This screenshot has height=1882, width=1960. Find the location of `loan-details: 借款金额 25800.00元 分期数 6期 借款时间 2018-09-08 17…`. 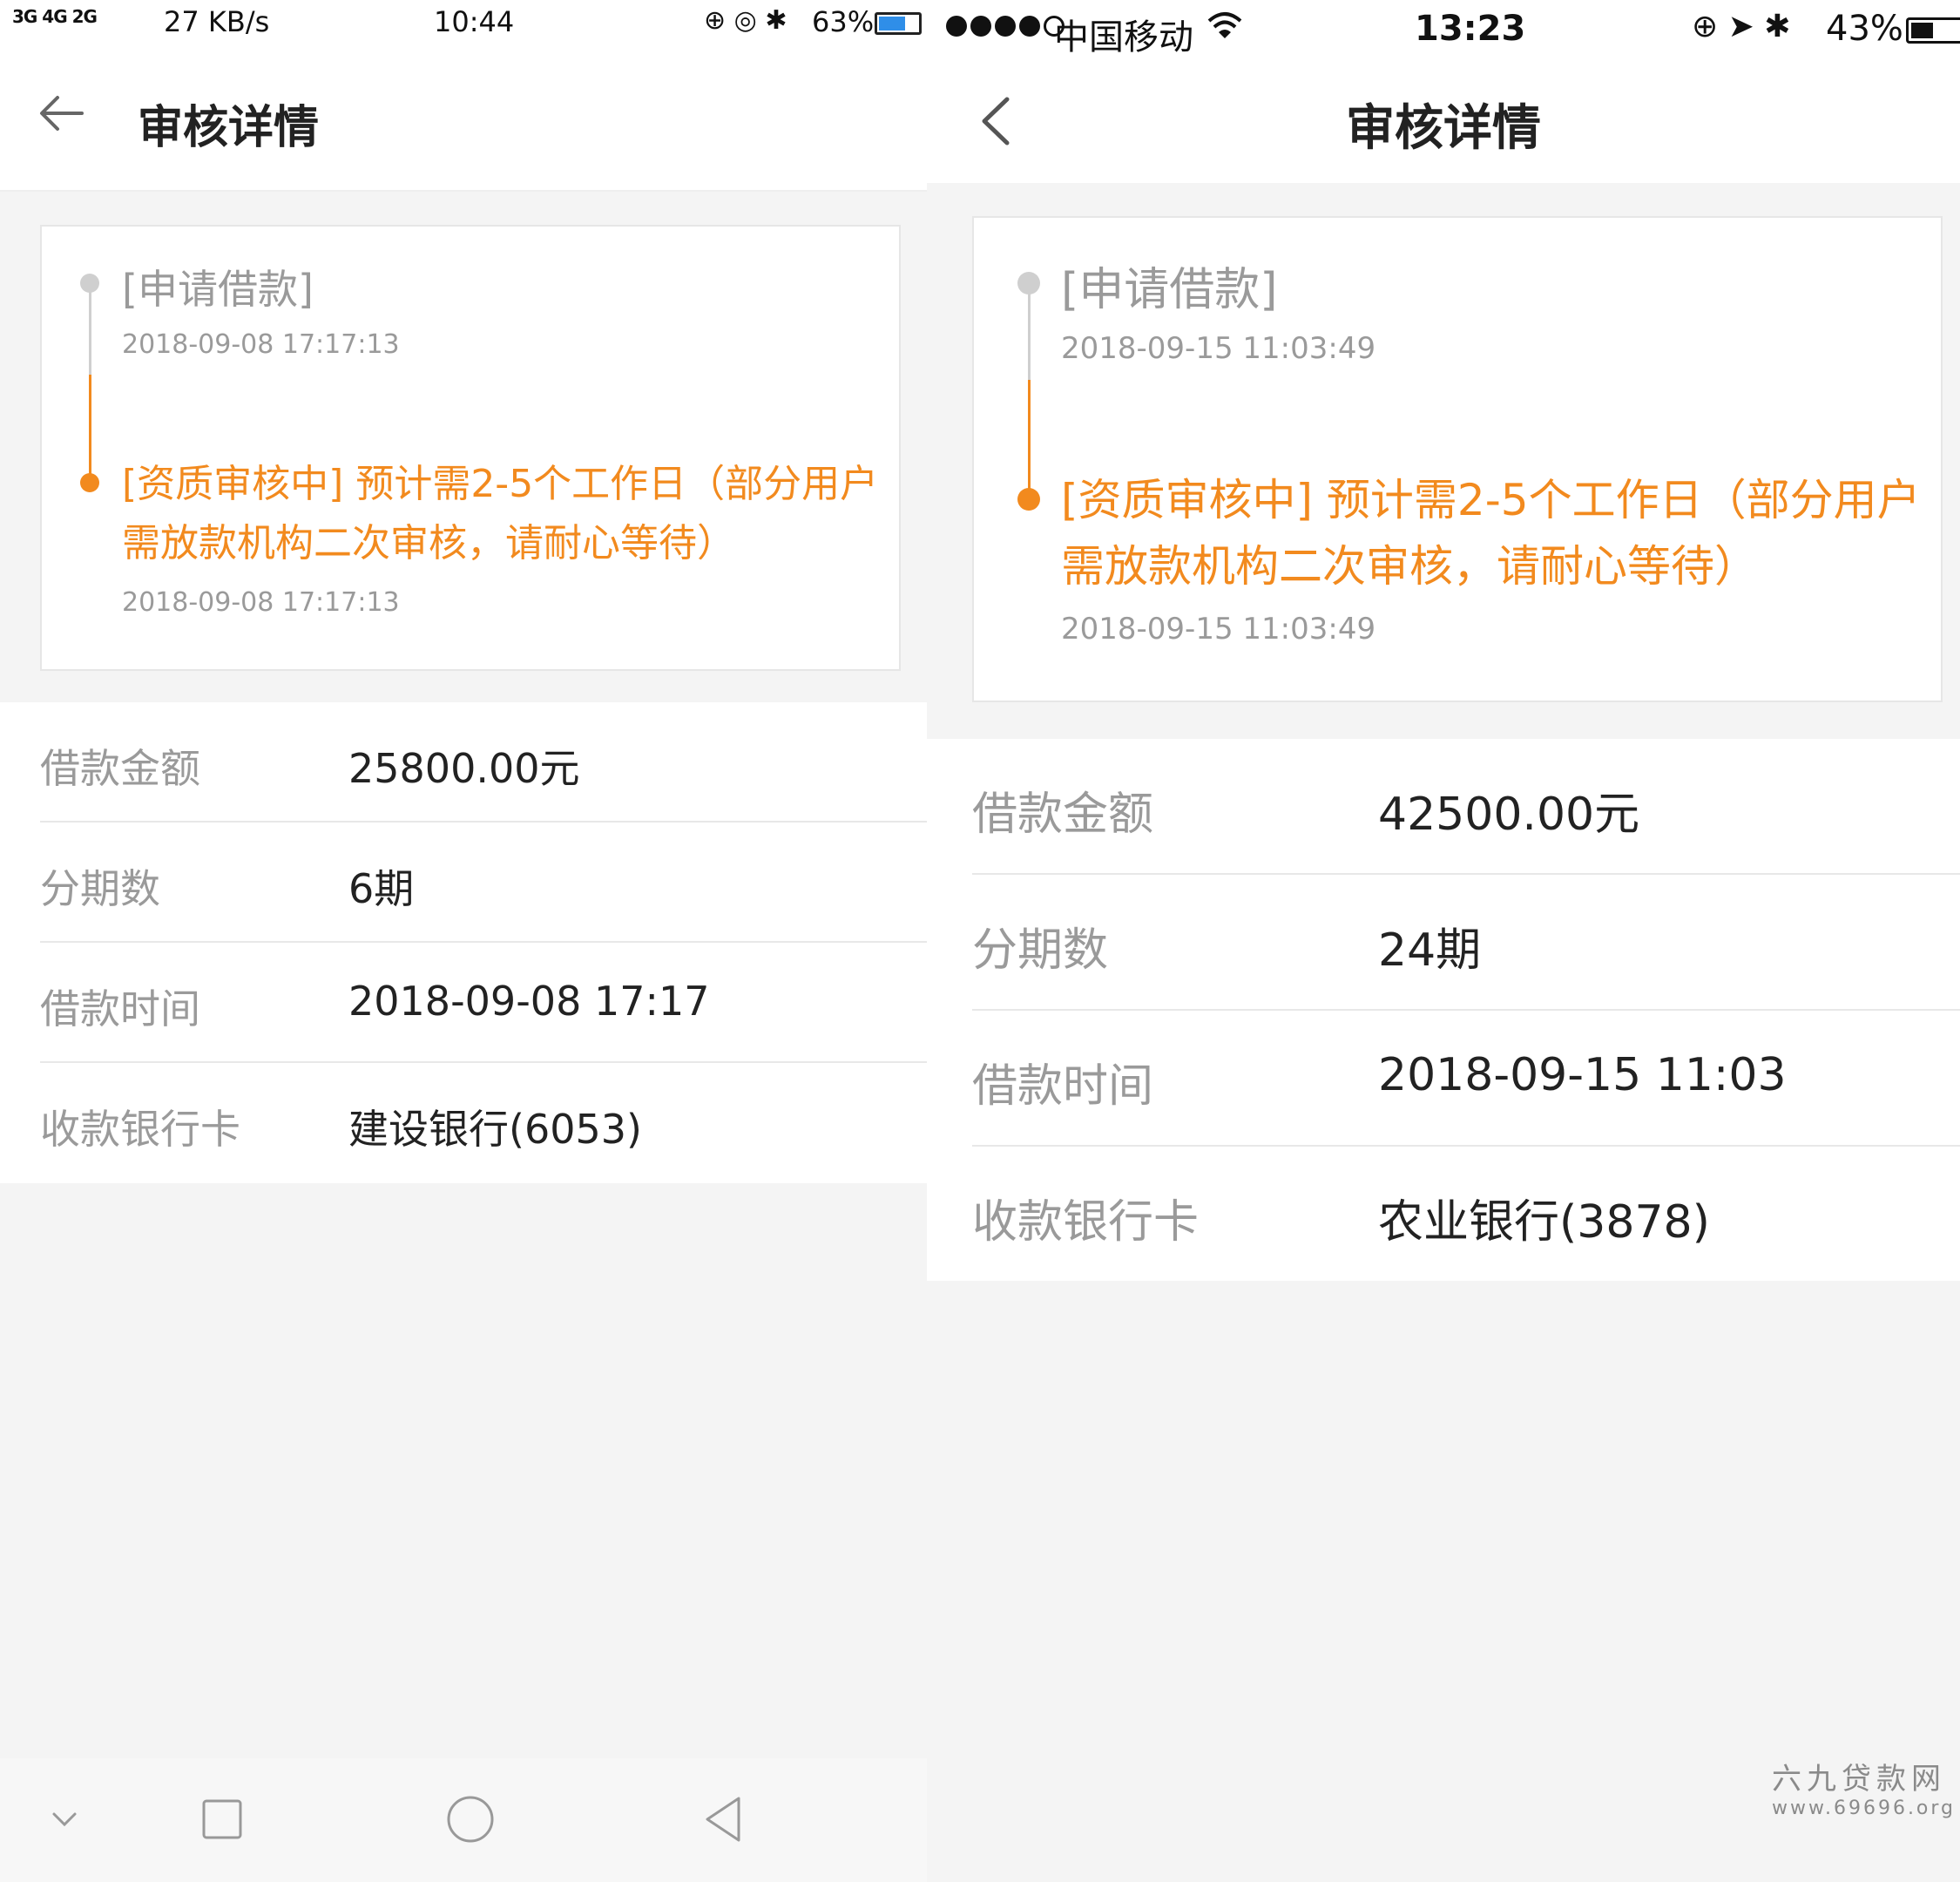

loan-details: 借款金额 25800.00元 分期数 6期 借款时间 2018-09-08 17… is located at coordinates (464, 942).